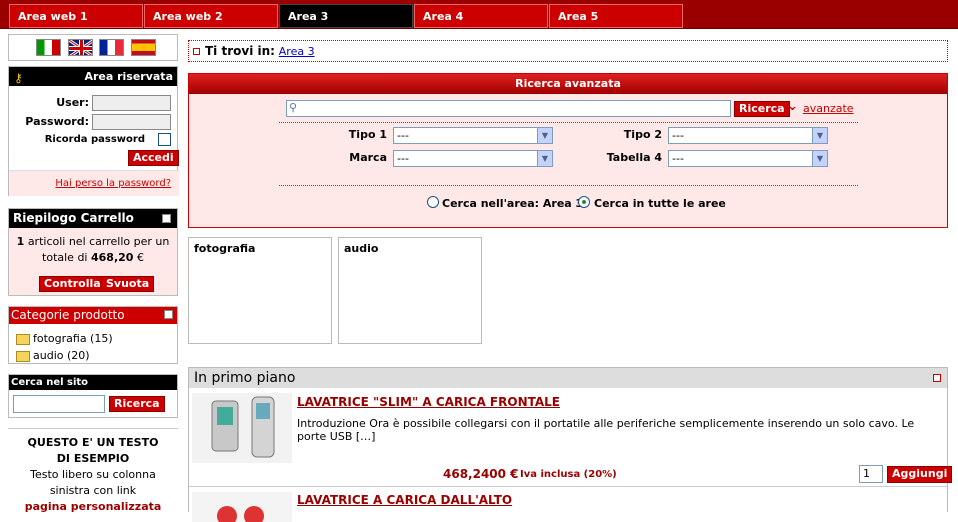  I want to click on category-box-audio: audio, so click(410, 290).